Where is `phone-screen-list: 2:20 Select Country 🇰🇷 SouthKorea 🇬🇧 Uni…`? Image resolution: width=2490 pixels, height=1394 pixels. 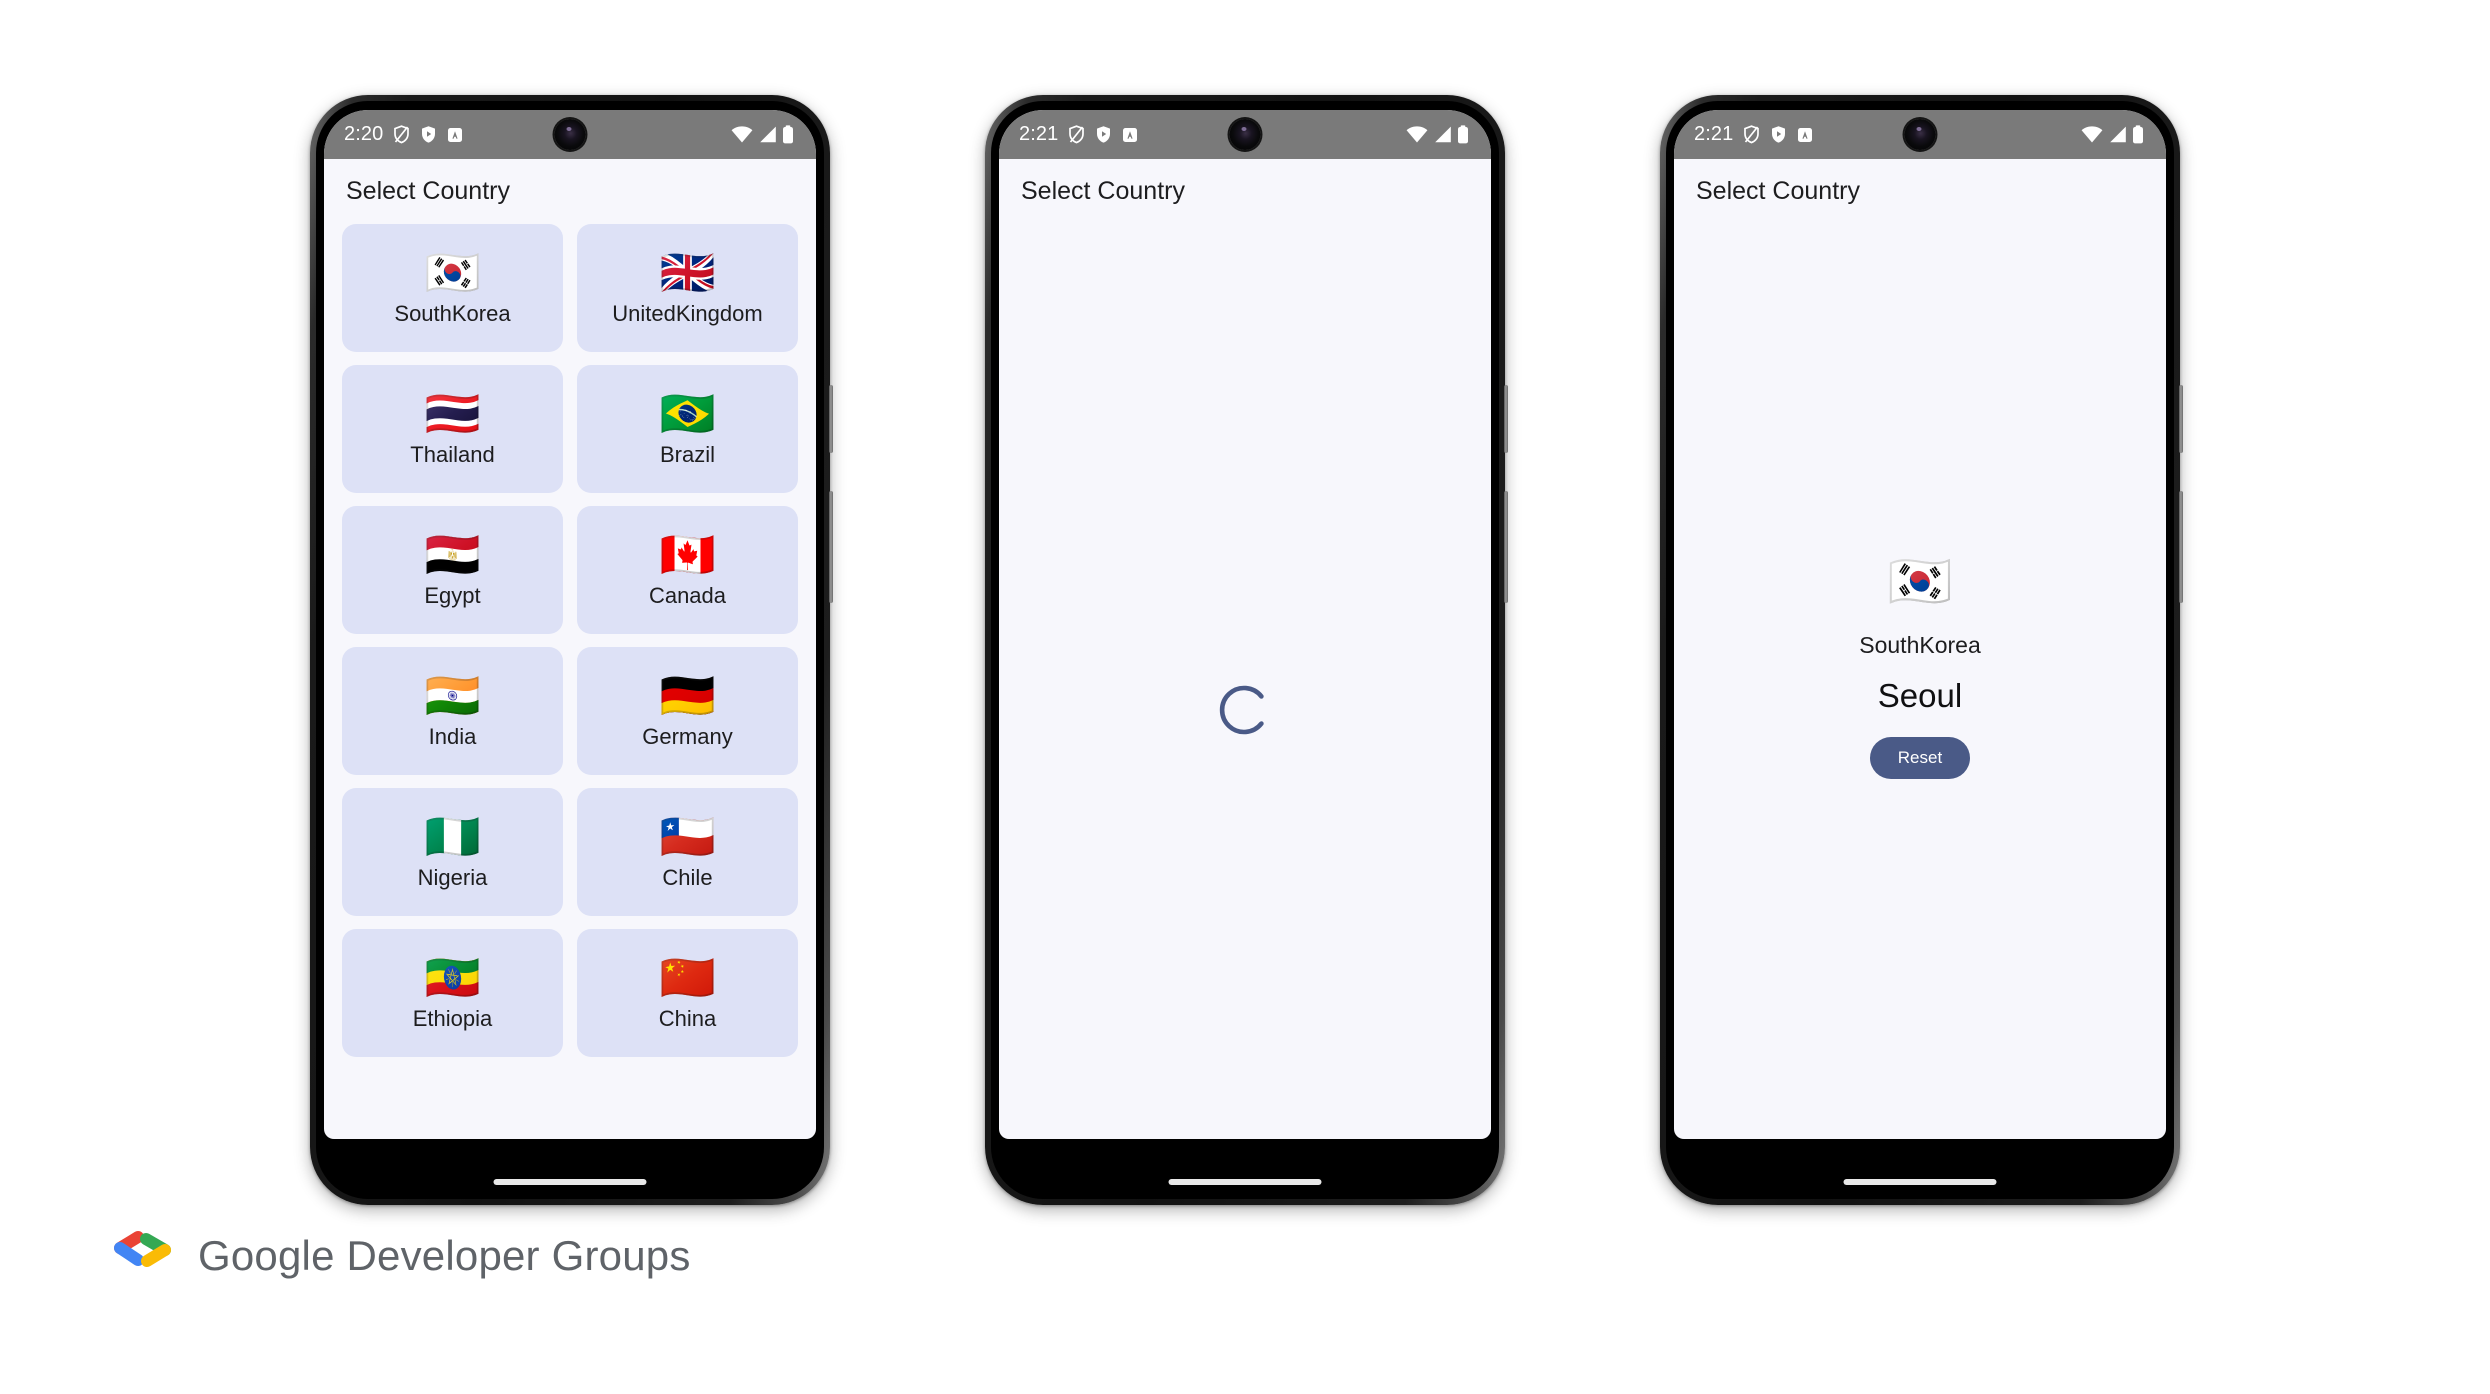
phone-screen-list: 2:20 Select Country 🇰🇷 SouthKorea 🇬🇧 Uni… is located at coordinates (570, 624).